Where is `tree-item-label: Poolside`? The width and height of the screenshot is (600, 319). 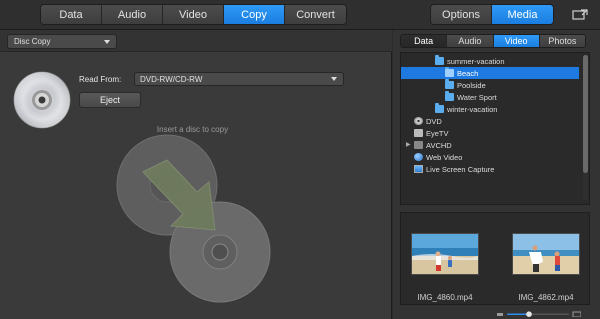 tree-item-label: Poolside is located at coordinates (471, 85).